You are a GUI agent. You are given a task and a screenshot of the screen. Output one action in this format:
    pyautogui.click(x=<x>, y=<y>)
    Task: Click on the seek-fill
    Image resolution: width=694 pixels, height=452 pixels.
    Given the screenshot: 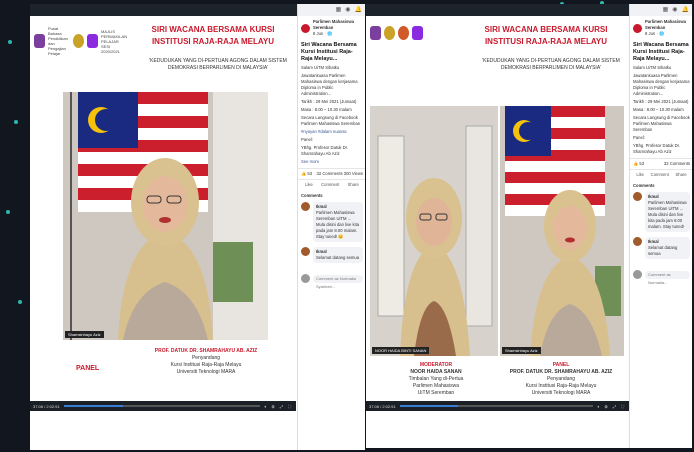 What is the action you would take?
    pyautogui.click(x=93, y=406)
    